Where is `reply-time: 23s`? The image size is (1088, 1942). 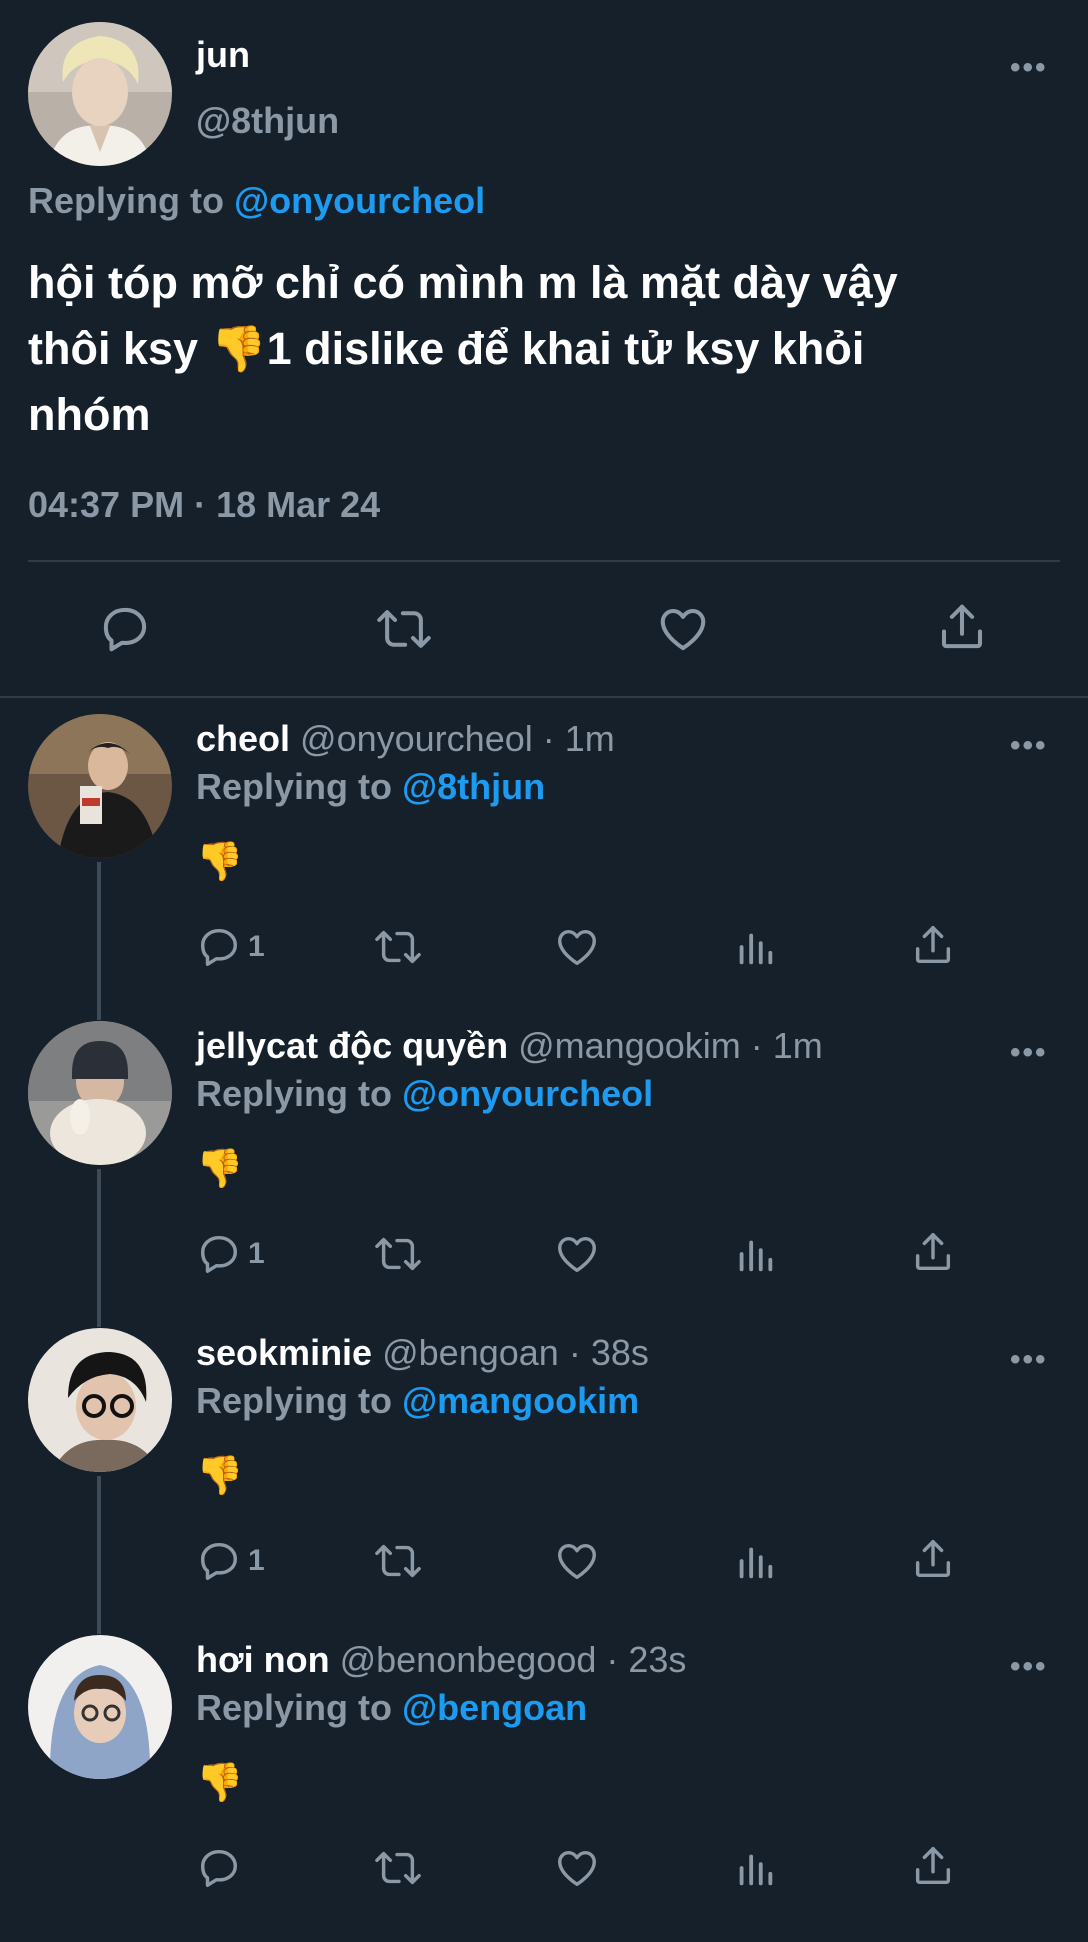 reply-time: 23s is located at coordinates (657, 1659).